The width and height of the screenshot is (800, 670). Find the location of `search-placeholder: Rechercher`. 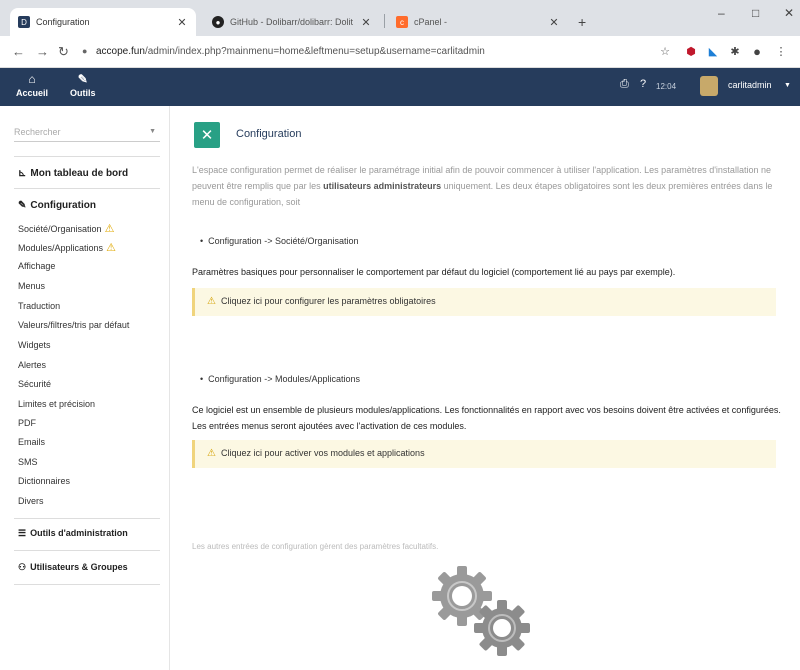

search-placeholder: Rechercher is located at coordinates (37, 132).